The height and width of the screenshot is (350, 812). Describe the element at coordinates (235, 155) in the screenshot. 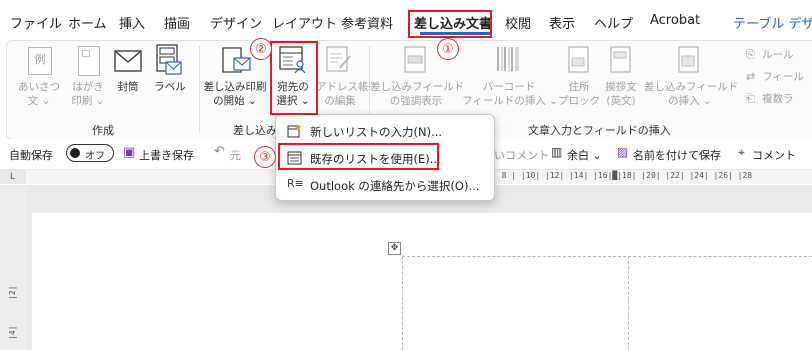

I see `undo-label-partial: 元` at that location.